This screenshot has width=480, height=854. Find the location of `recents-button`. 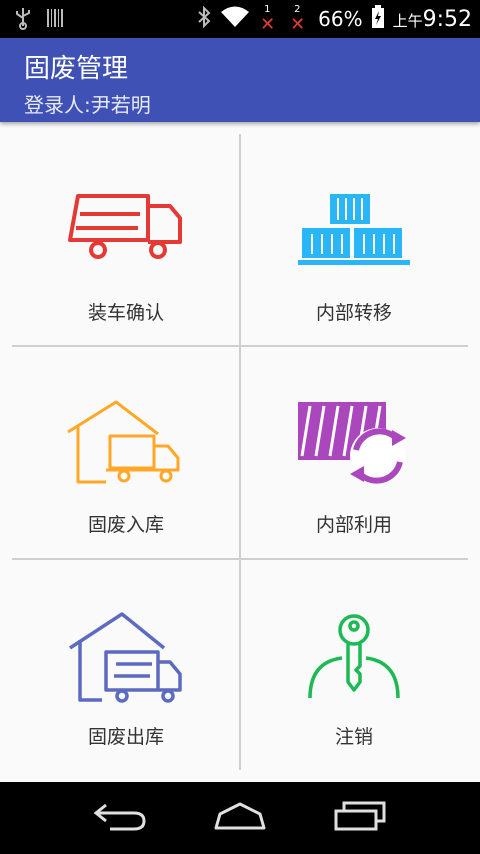

recents-button is located at coordinates (360, 818).